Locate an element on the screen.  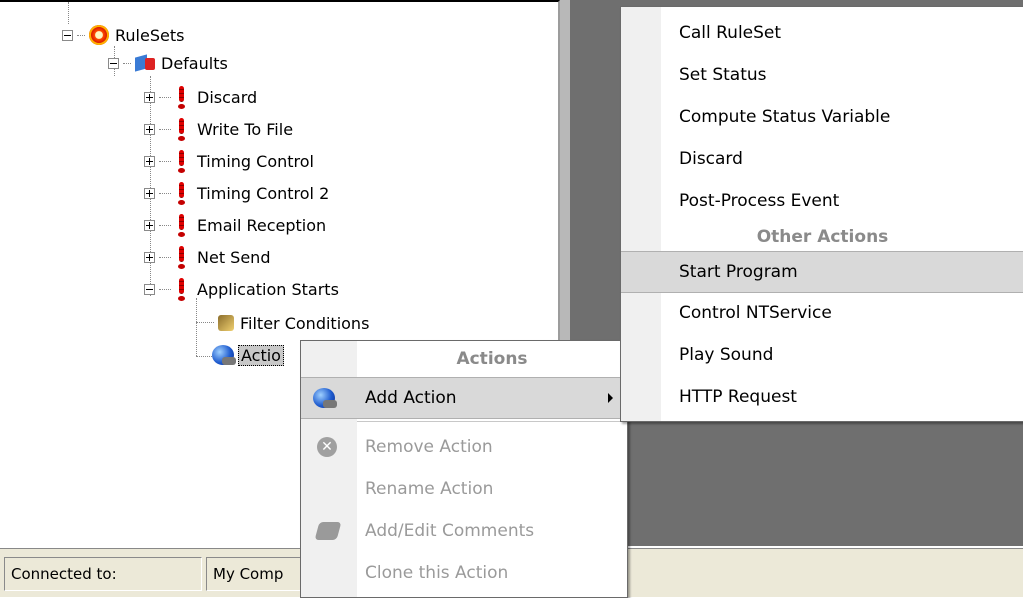
actions-icon is located at coordinates (224, 355).